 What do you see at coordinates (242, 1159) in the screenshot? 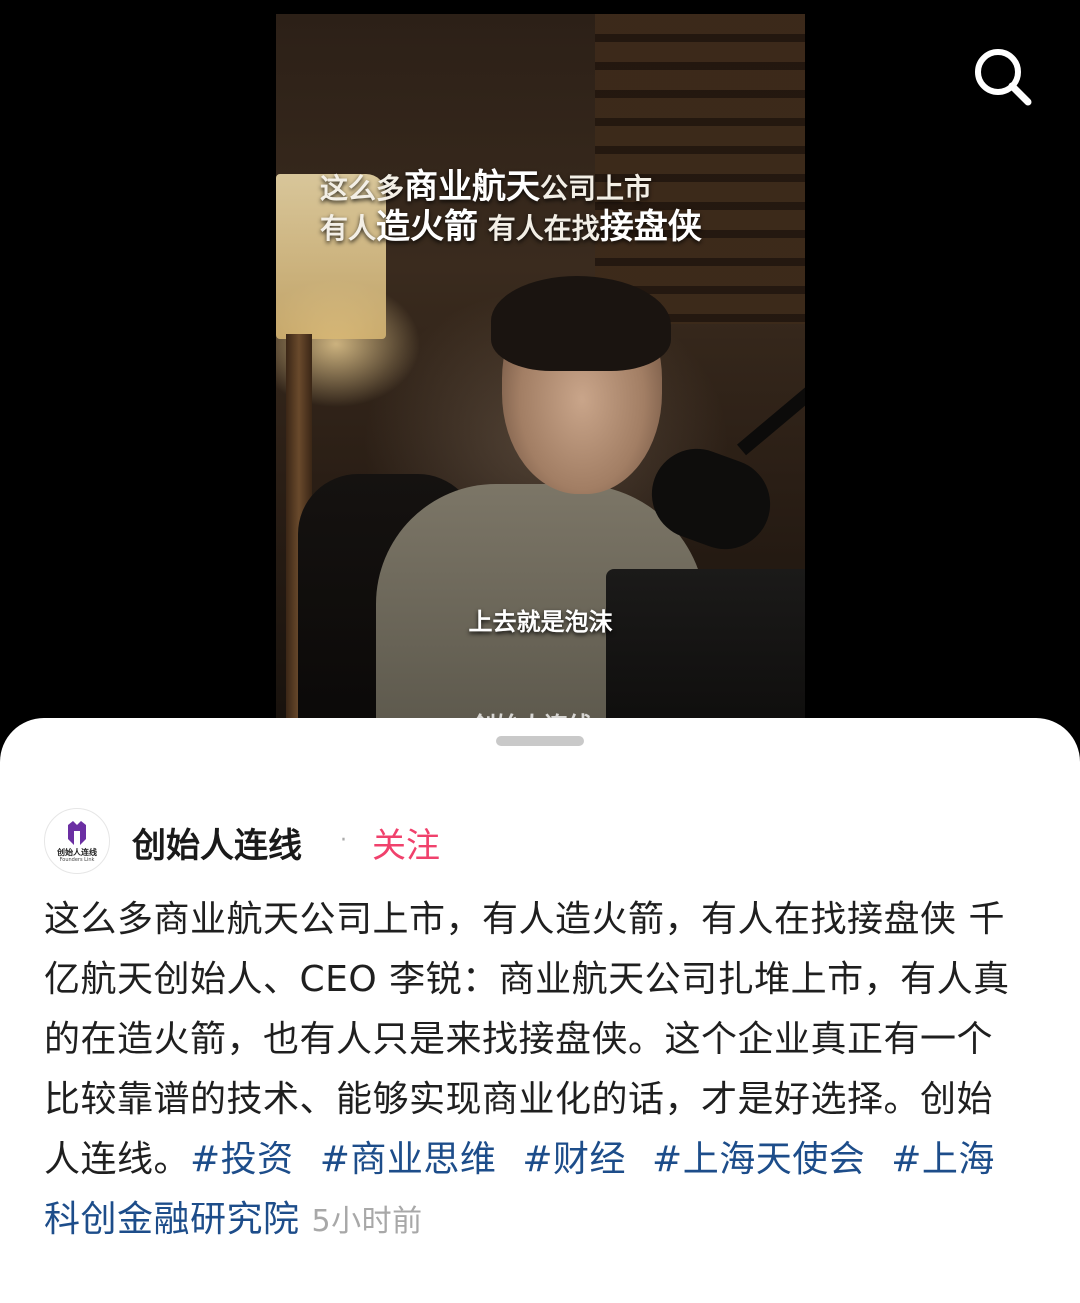
I see `hashtag-invest: #投资` at bounding box center [242, 1159].